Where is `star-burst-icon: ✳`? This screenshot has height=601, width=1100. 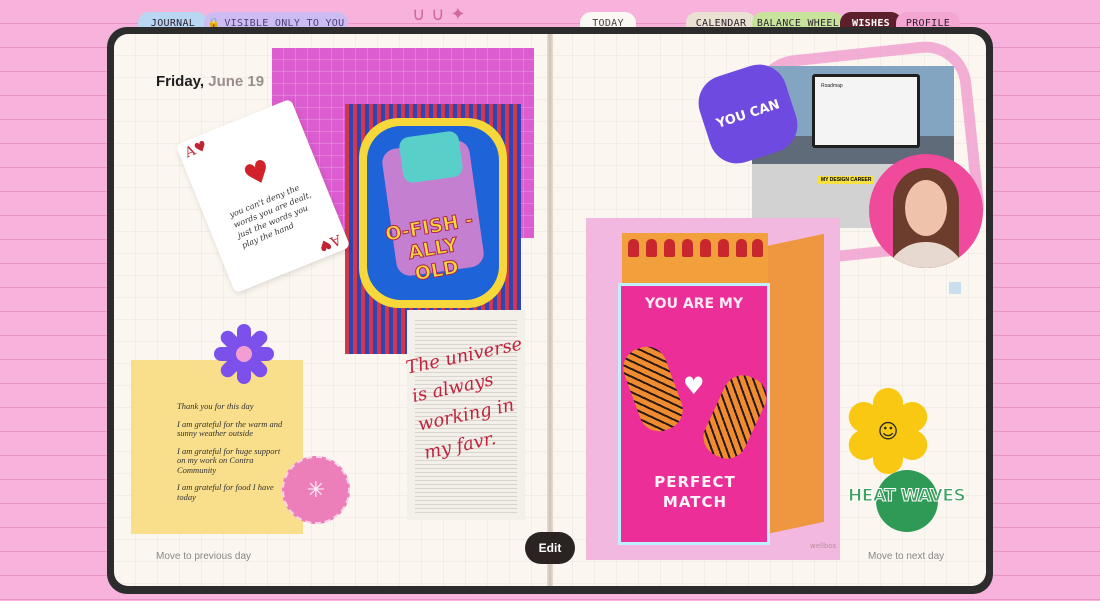 star-burst-icon: ✳ is located at coordinates (316, 490).